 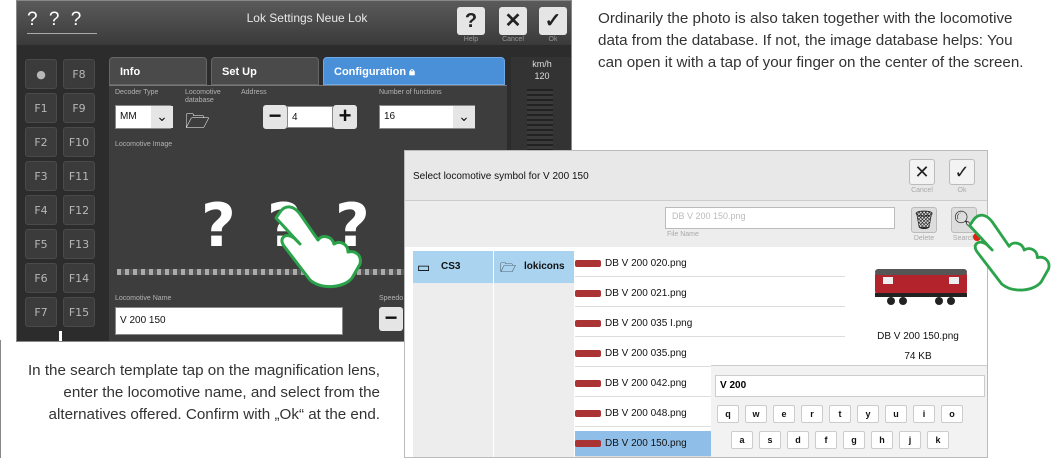 What do you see at coordinates (542, 76) in the screenshot?
I see `speed-value: 120` at bounding box center [542, 76].